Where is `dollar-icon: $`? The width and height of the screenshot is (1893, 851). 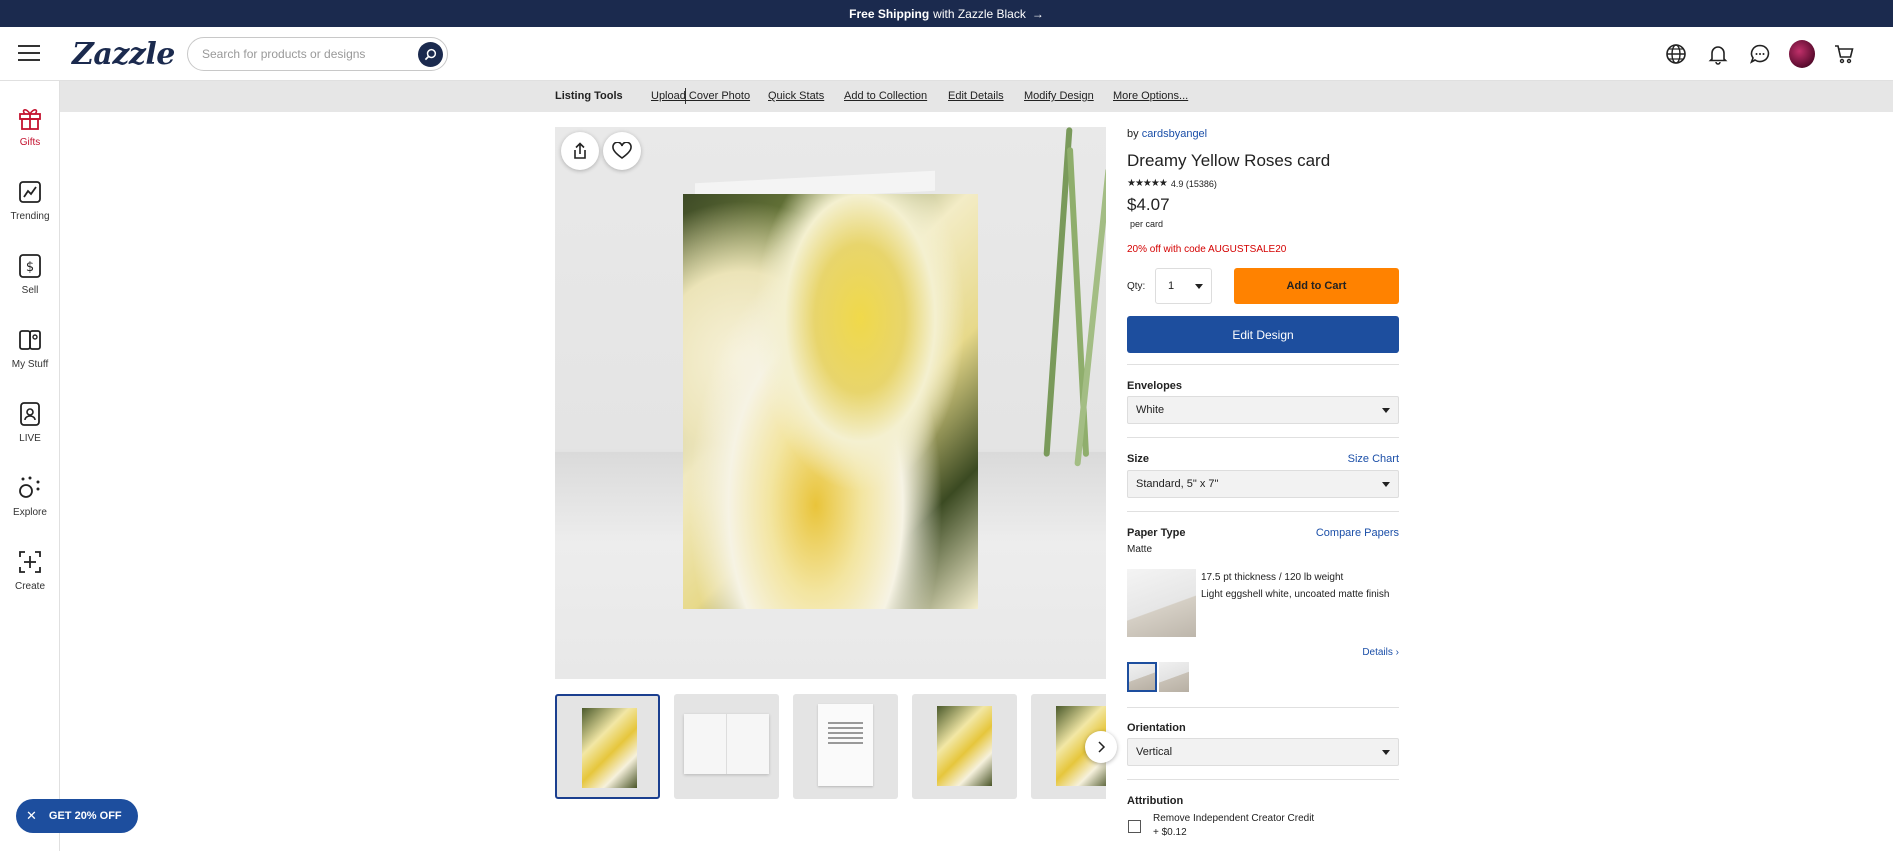
dollar-icon: $ is located at coordinates (30, 266).